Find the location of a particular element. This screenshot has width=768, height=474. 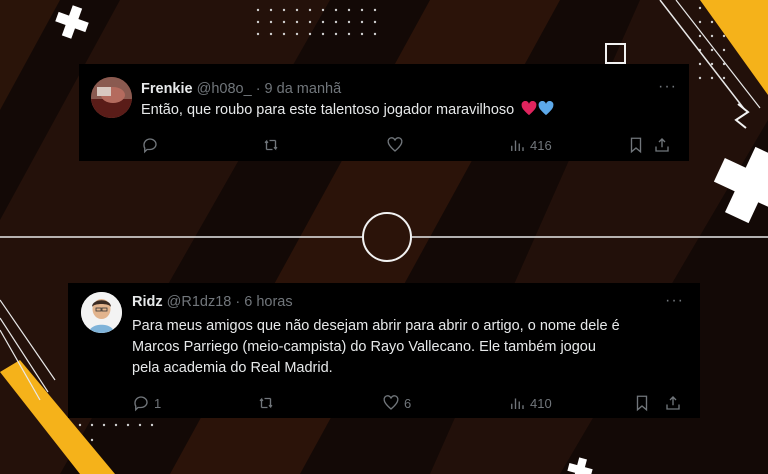

author-handle: @h08o_ is located at coordinates (224, 89).